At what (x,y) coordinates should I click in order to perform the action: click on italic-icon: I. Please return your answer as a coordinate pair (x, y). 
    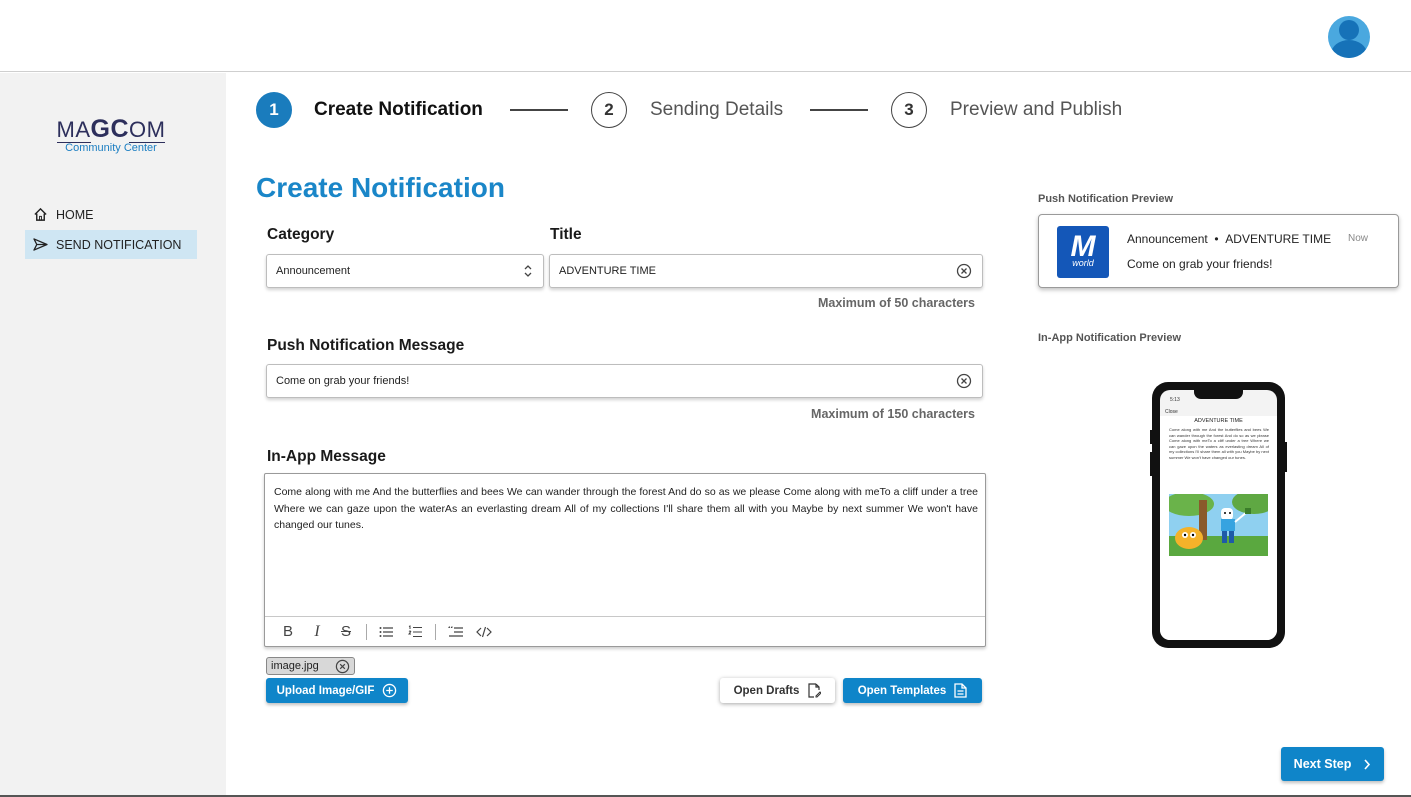
    Looking at the image, I should click on (317, 632).